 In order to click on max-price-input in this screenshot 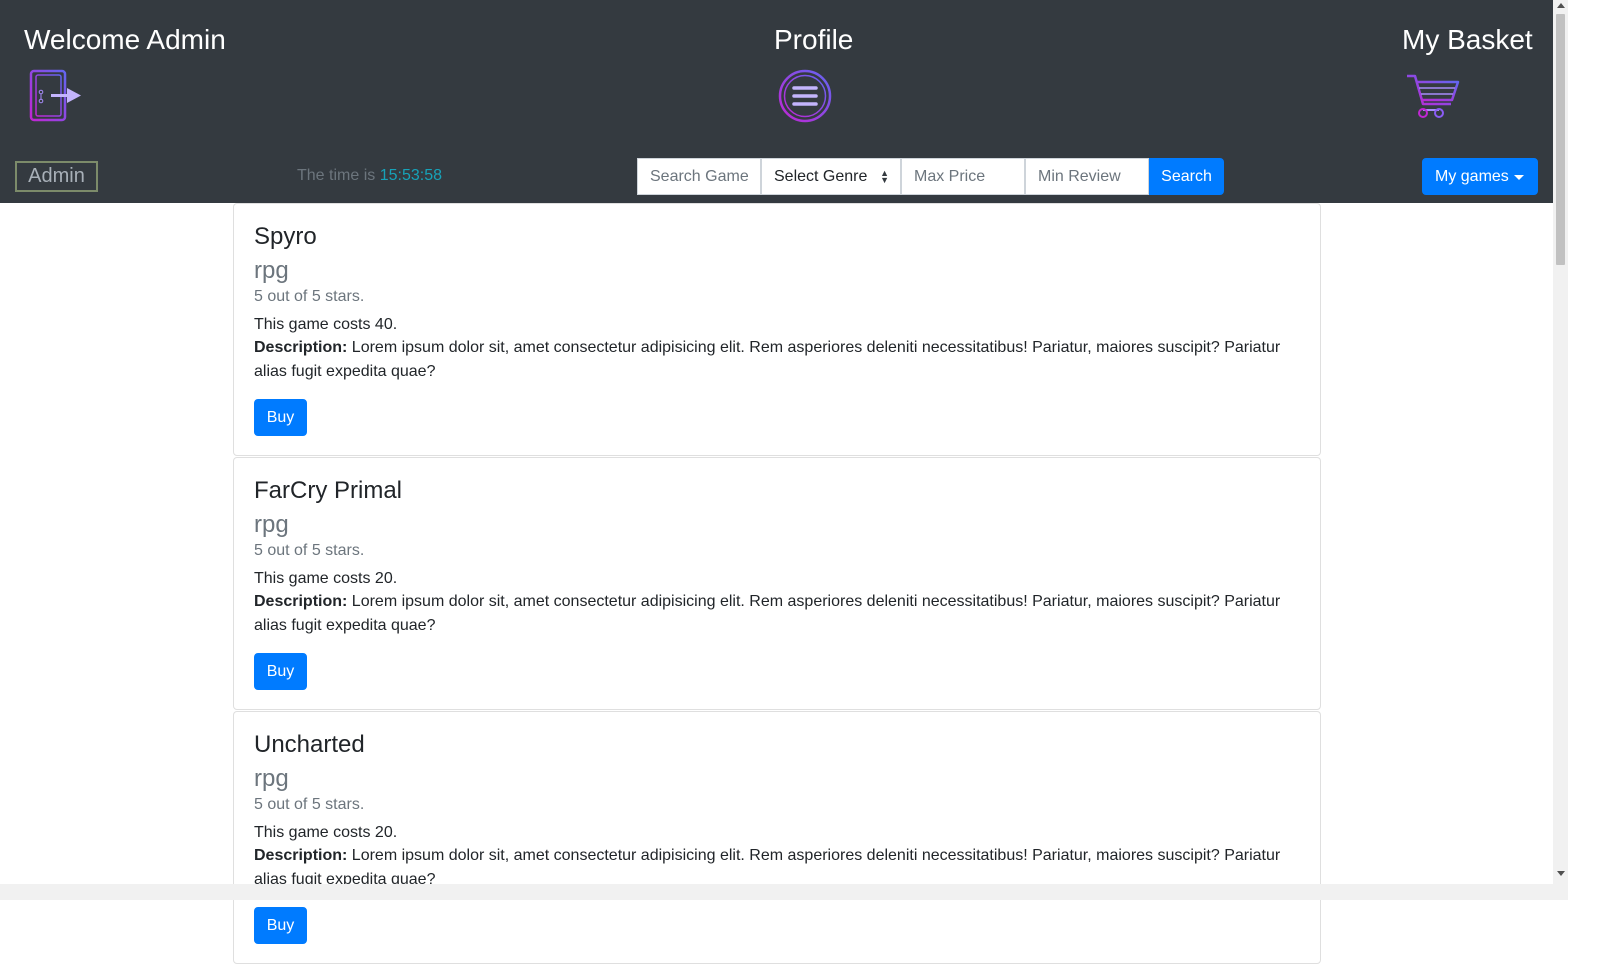, I will do `click(963, 176)`.